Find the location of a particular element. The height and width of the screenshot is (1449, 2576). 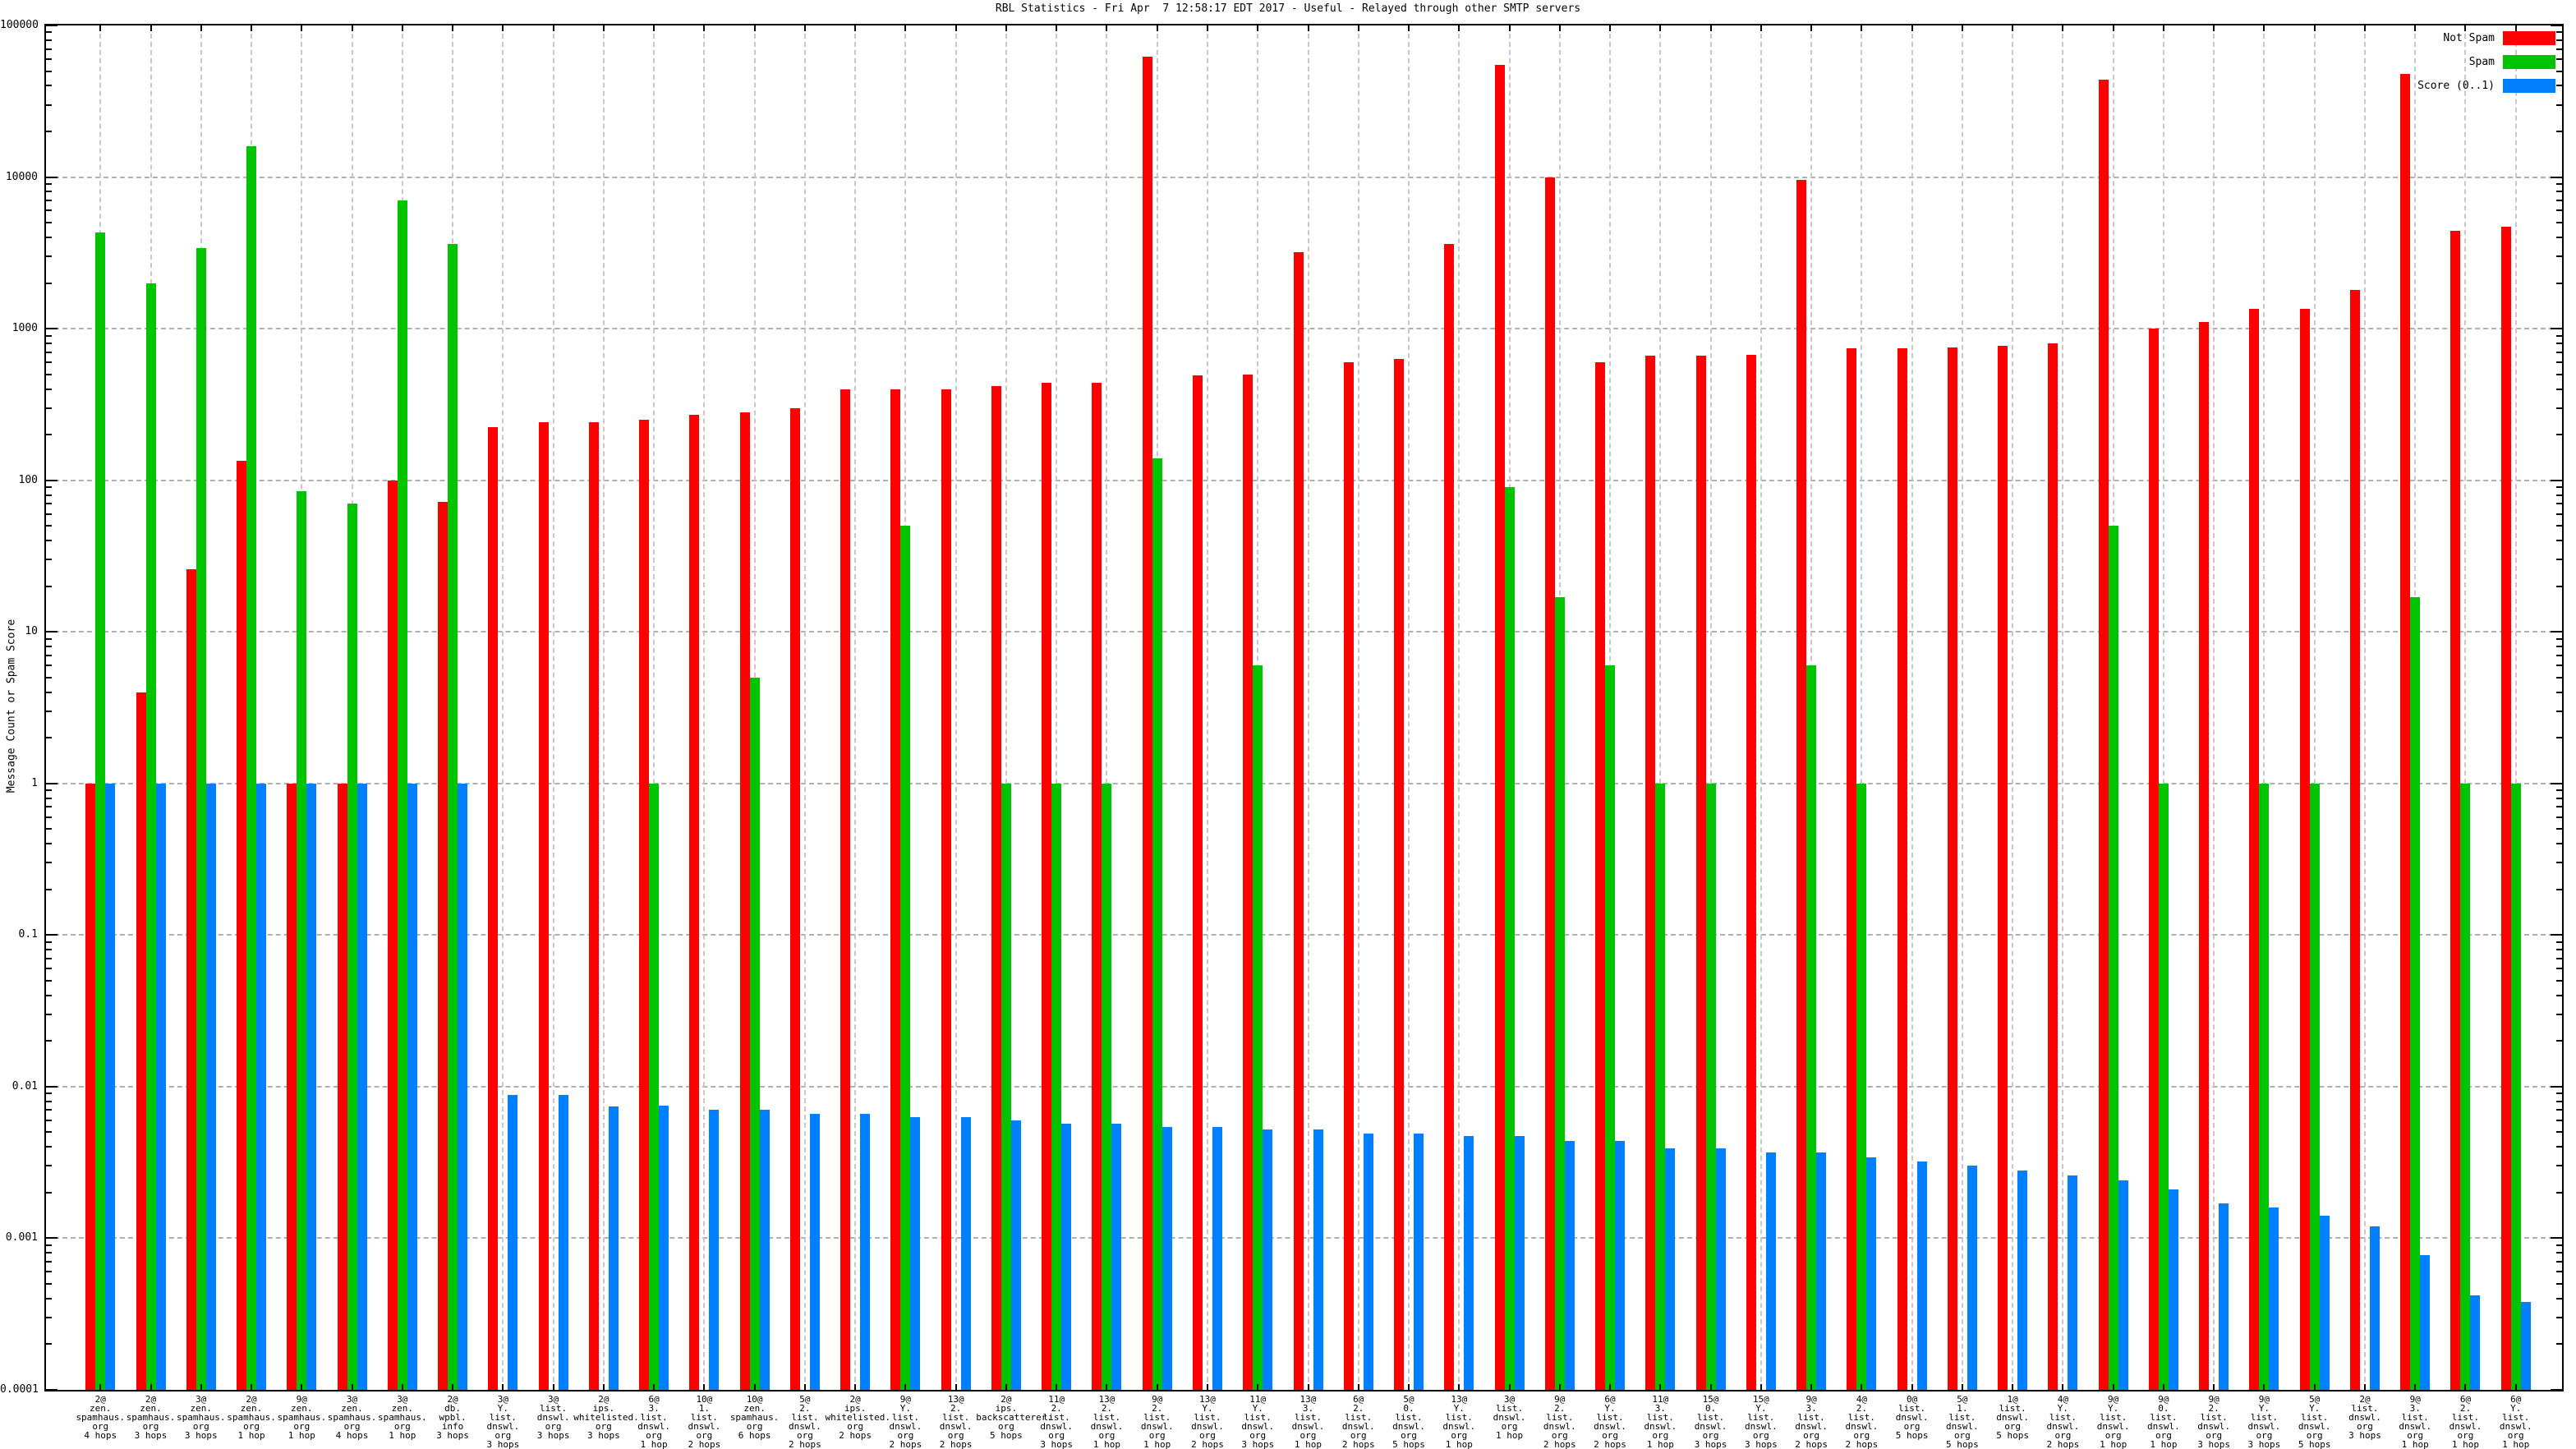

legend-entry: Score (0..1) is located at coordinates (2486, 86).